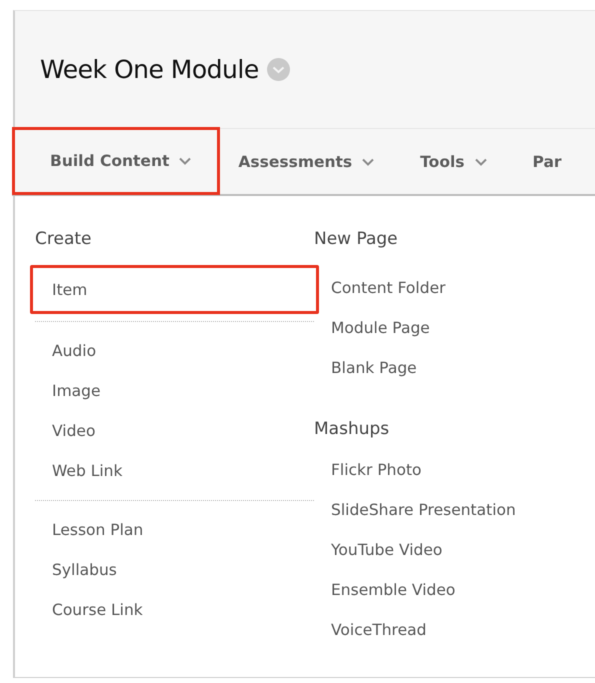  I want to click on menu-item: VoiceThread, so click(454, 630).